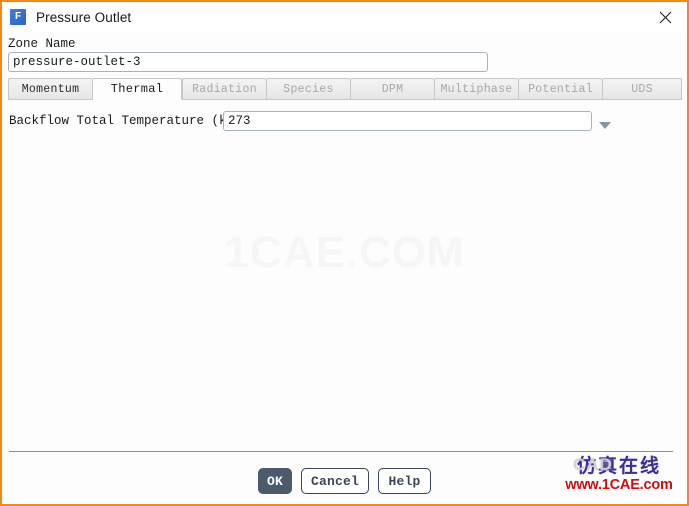 Image resolution: width=689 pixels, height=506 pixels. I want to click on tab-species: Species, so click(308, 89).